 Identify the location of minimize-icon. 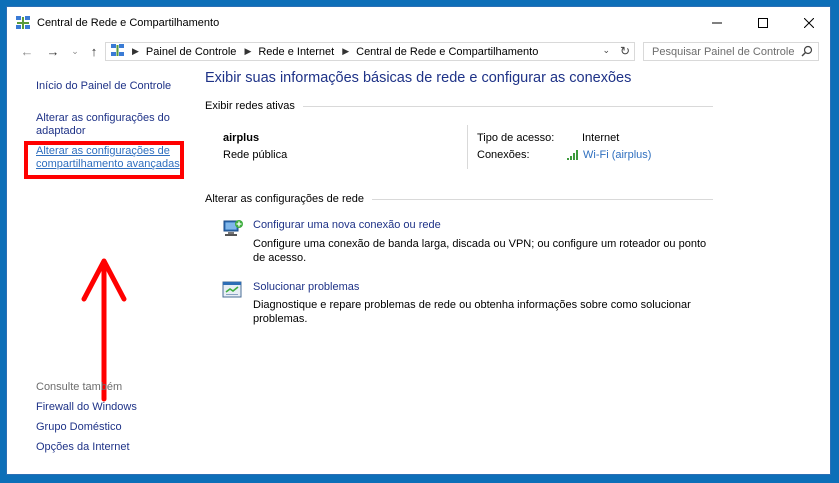
(717, 23).